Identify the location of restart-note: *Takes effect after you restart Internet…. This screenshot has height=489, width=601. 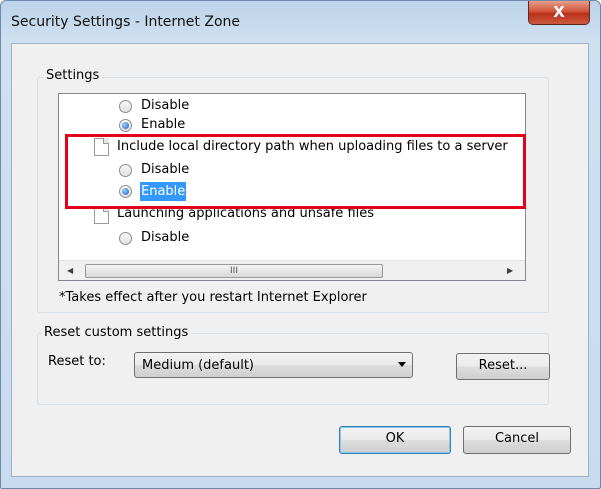
(213, 297).